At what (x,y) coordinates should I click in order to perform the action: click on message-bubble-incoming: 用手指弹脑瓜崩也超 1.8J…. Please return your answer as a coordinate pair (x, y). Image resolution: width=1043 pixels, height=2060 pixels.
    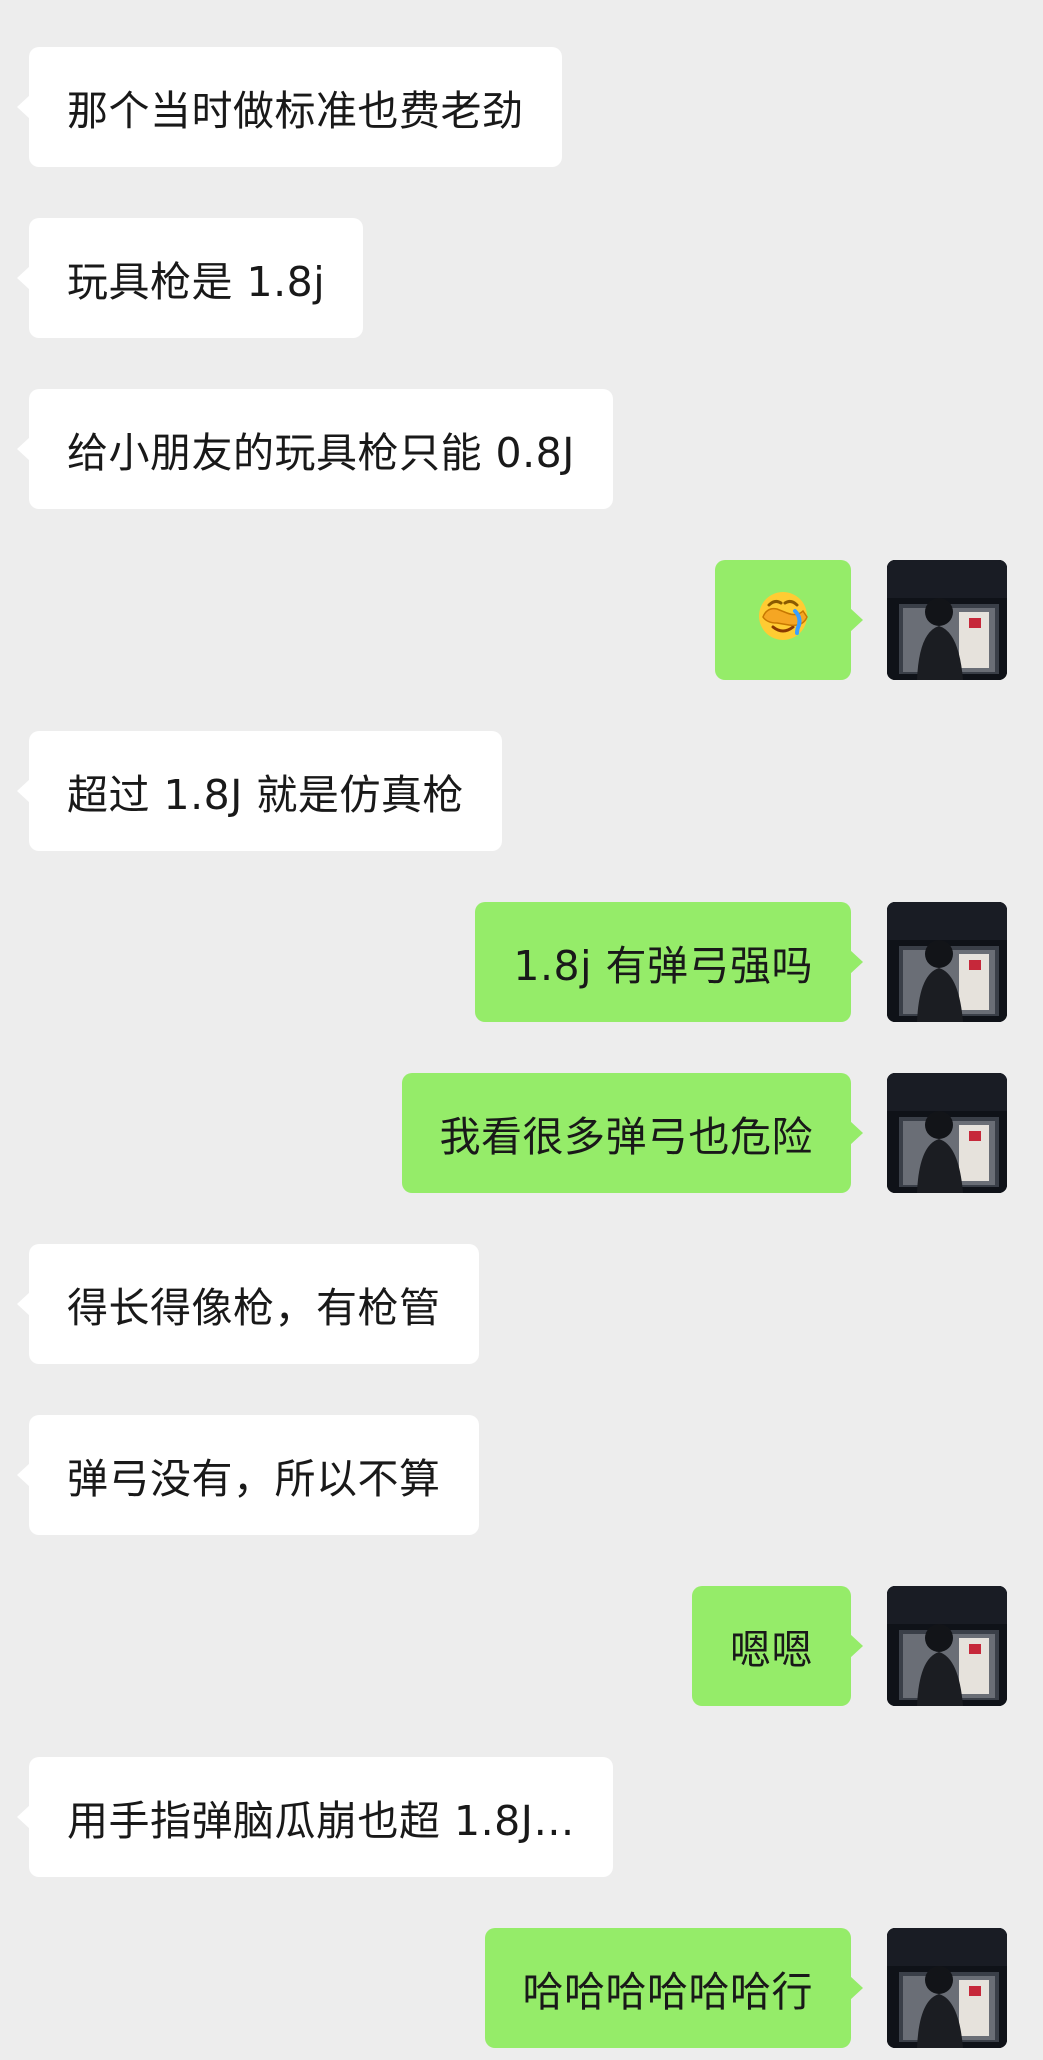
    Looking at the image, I should click on (315, 1817).